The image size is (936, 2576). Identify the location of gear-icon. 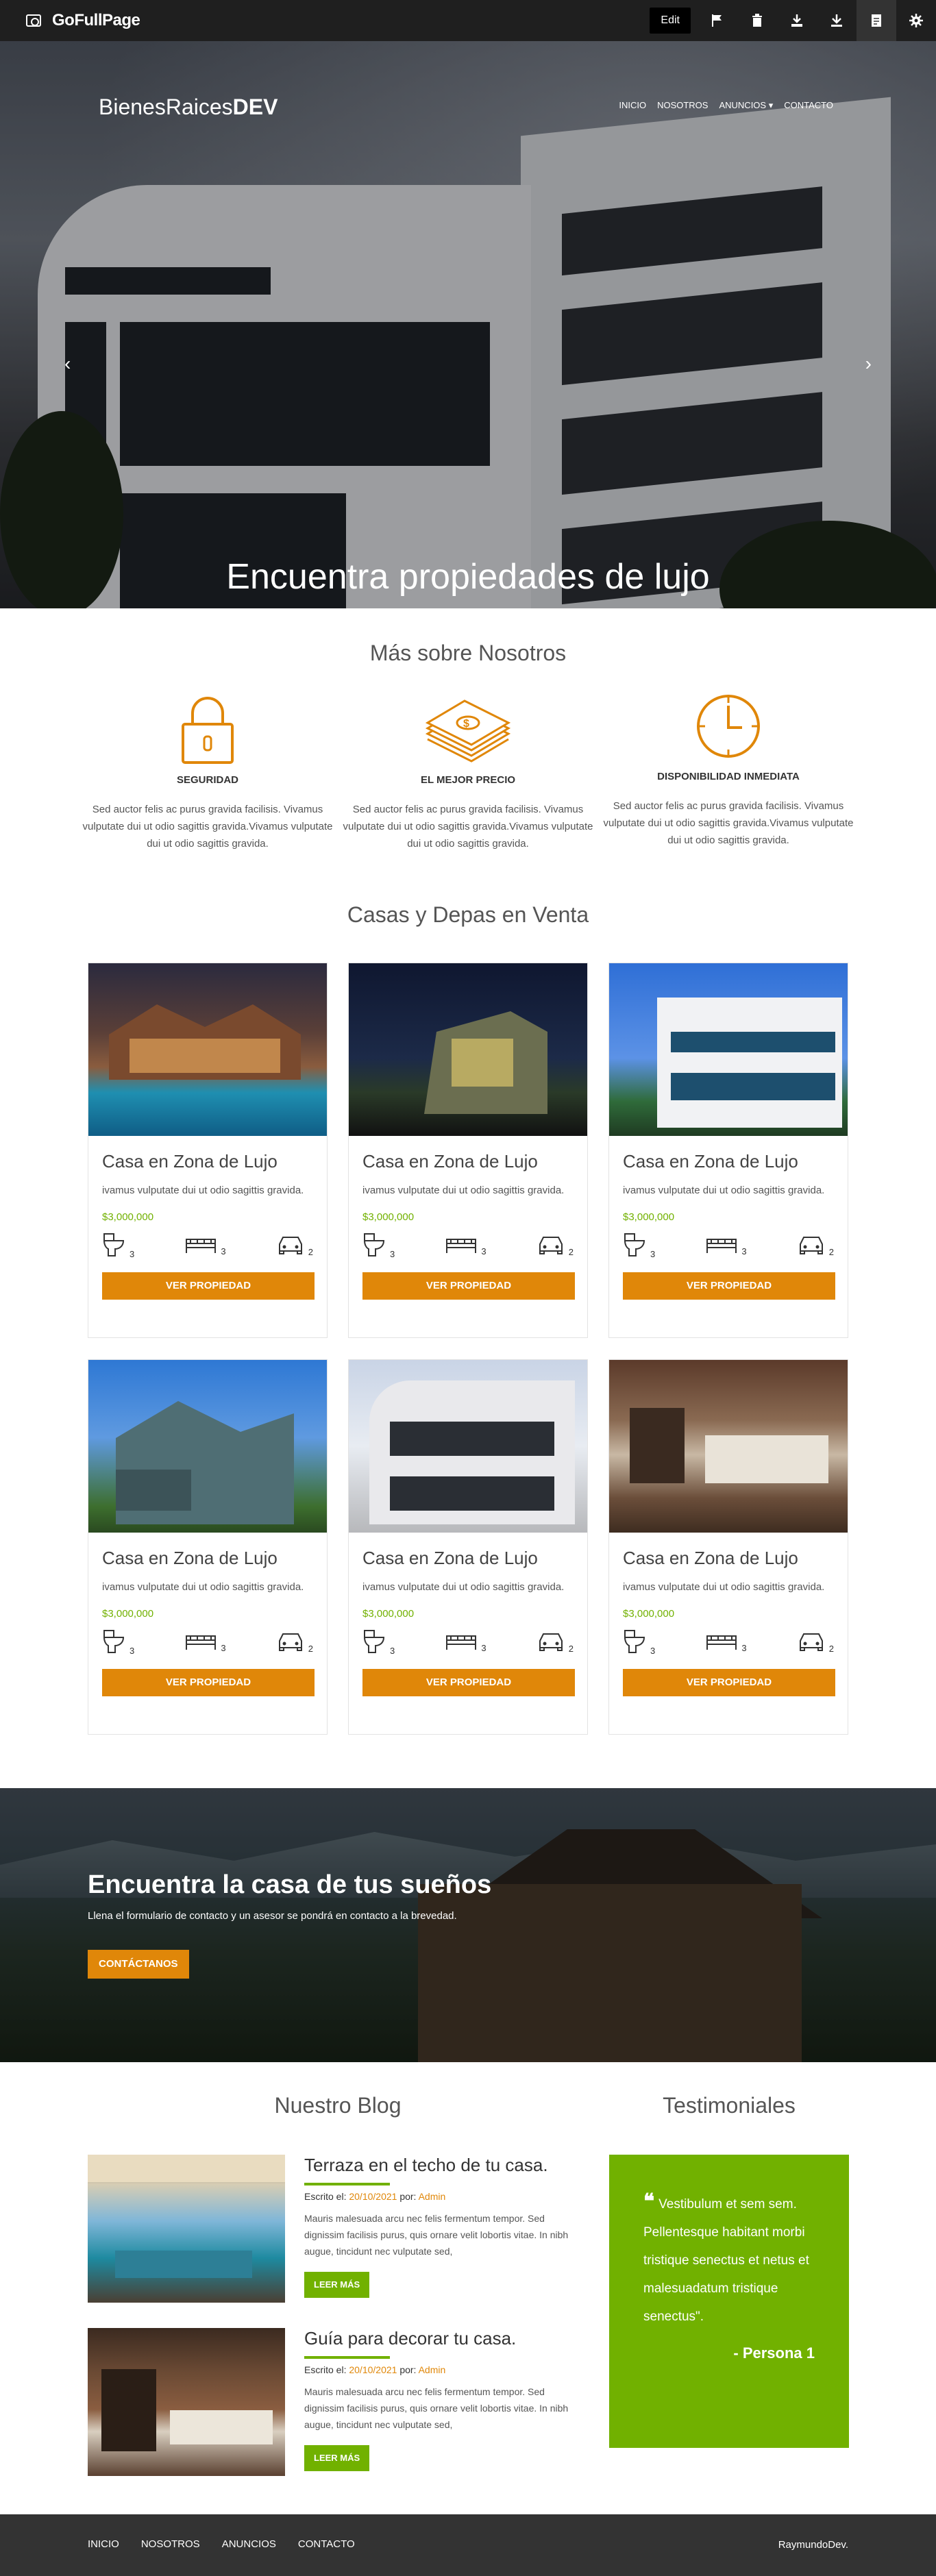
(916, 20).